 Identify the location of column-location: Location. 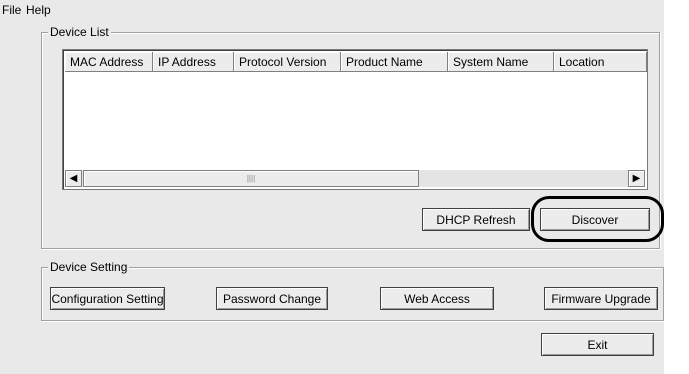
(600, 62).